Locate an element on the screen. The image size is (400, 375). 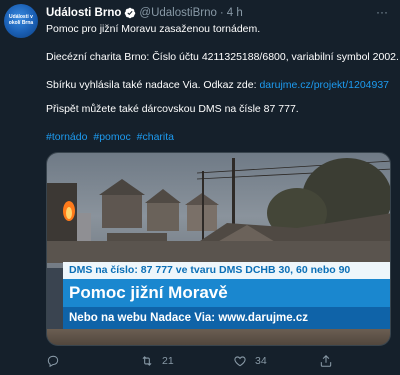
hashtag-pomoc: #pomoc is located at coordinates (111, 137).